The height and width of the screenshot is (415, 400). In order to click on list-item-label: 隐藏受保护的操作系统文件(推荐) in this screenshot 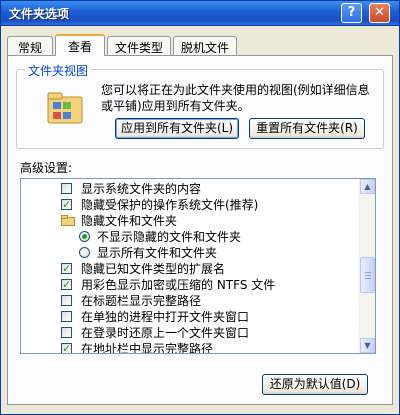, I will do `click(170, 205)`.